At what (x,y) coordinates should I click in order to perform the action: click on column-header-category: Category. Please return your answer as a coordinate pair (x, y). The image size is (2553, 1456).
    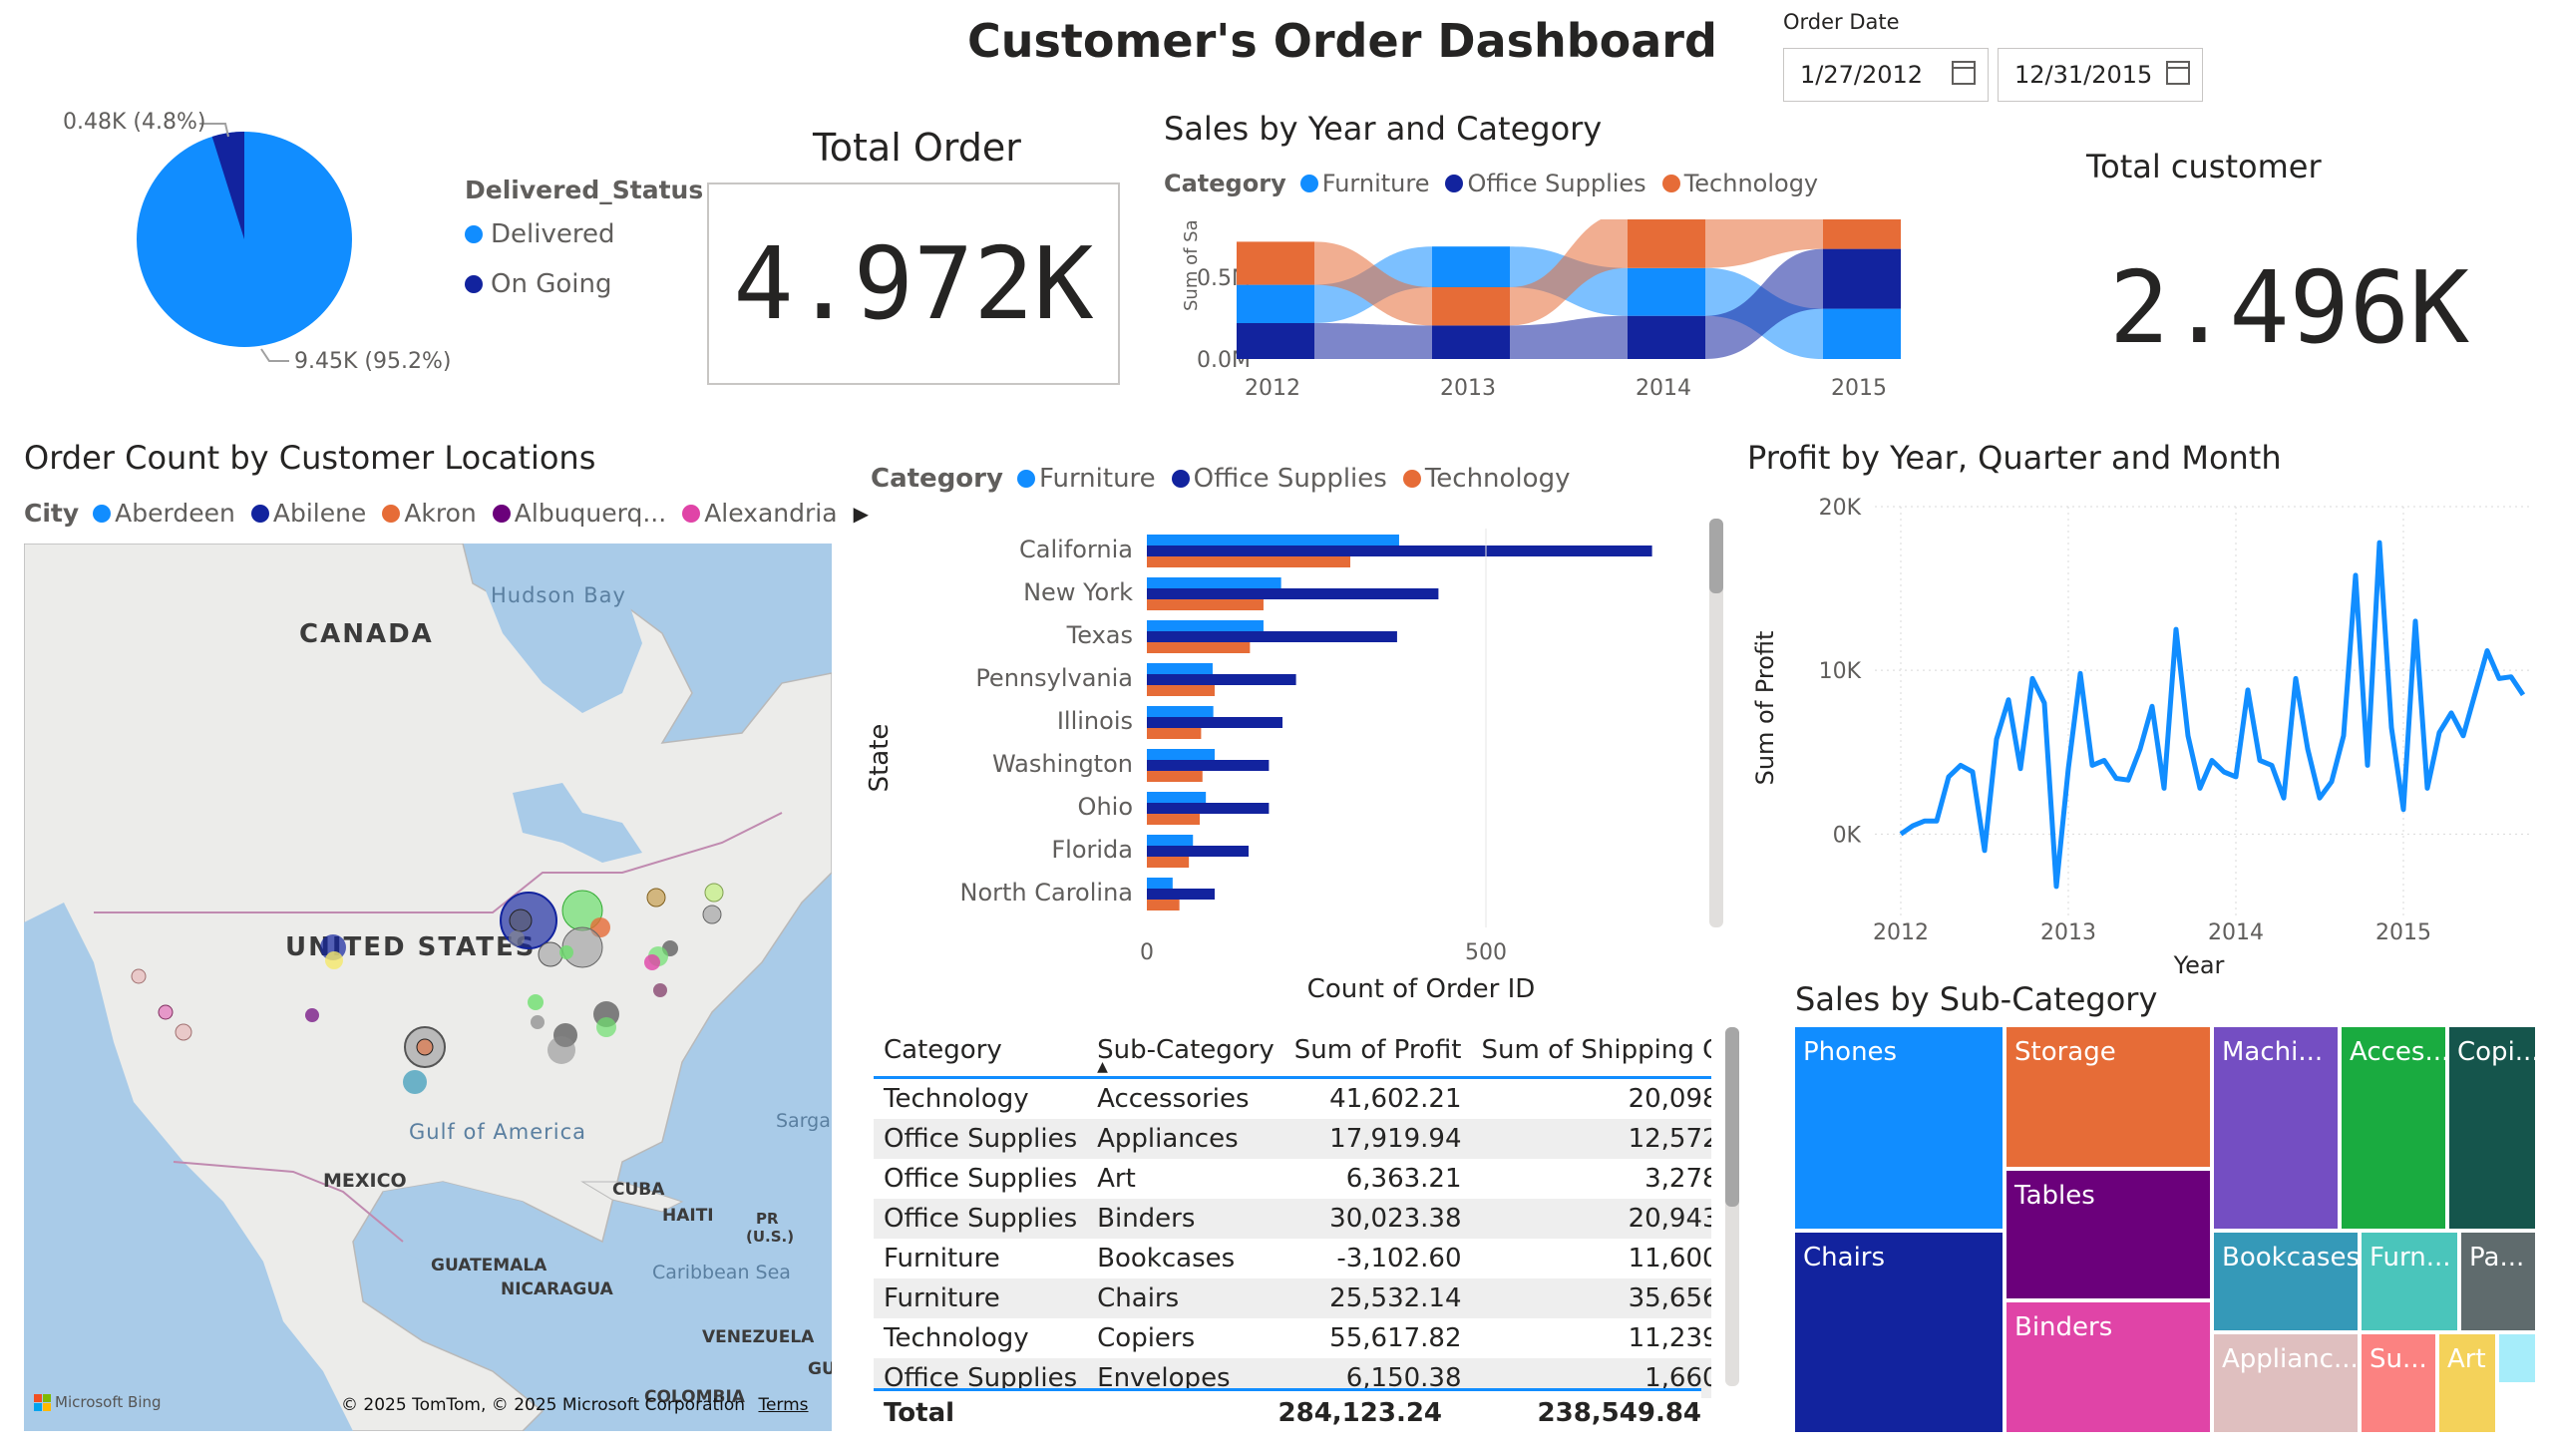
    Looking at the image, I should click on (981, 1051).